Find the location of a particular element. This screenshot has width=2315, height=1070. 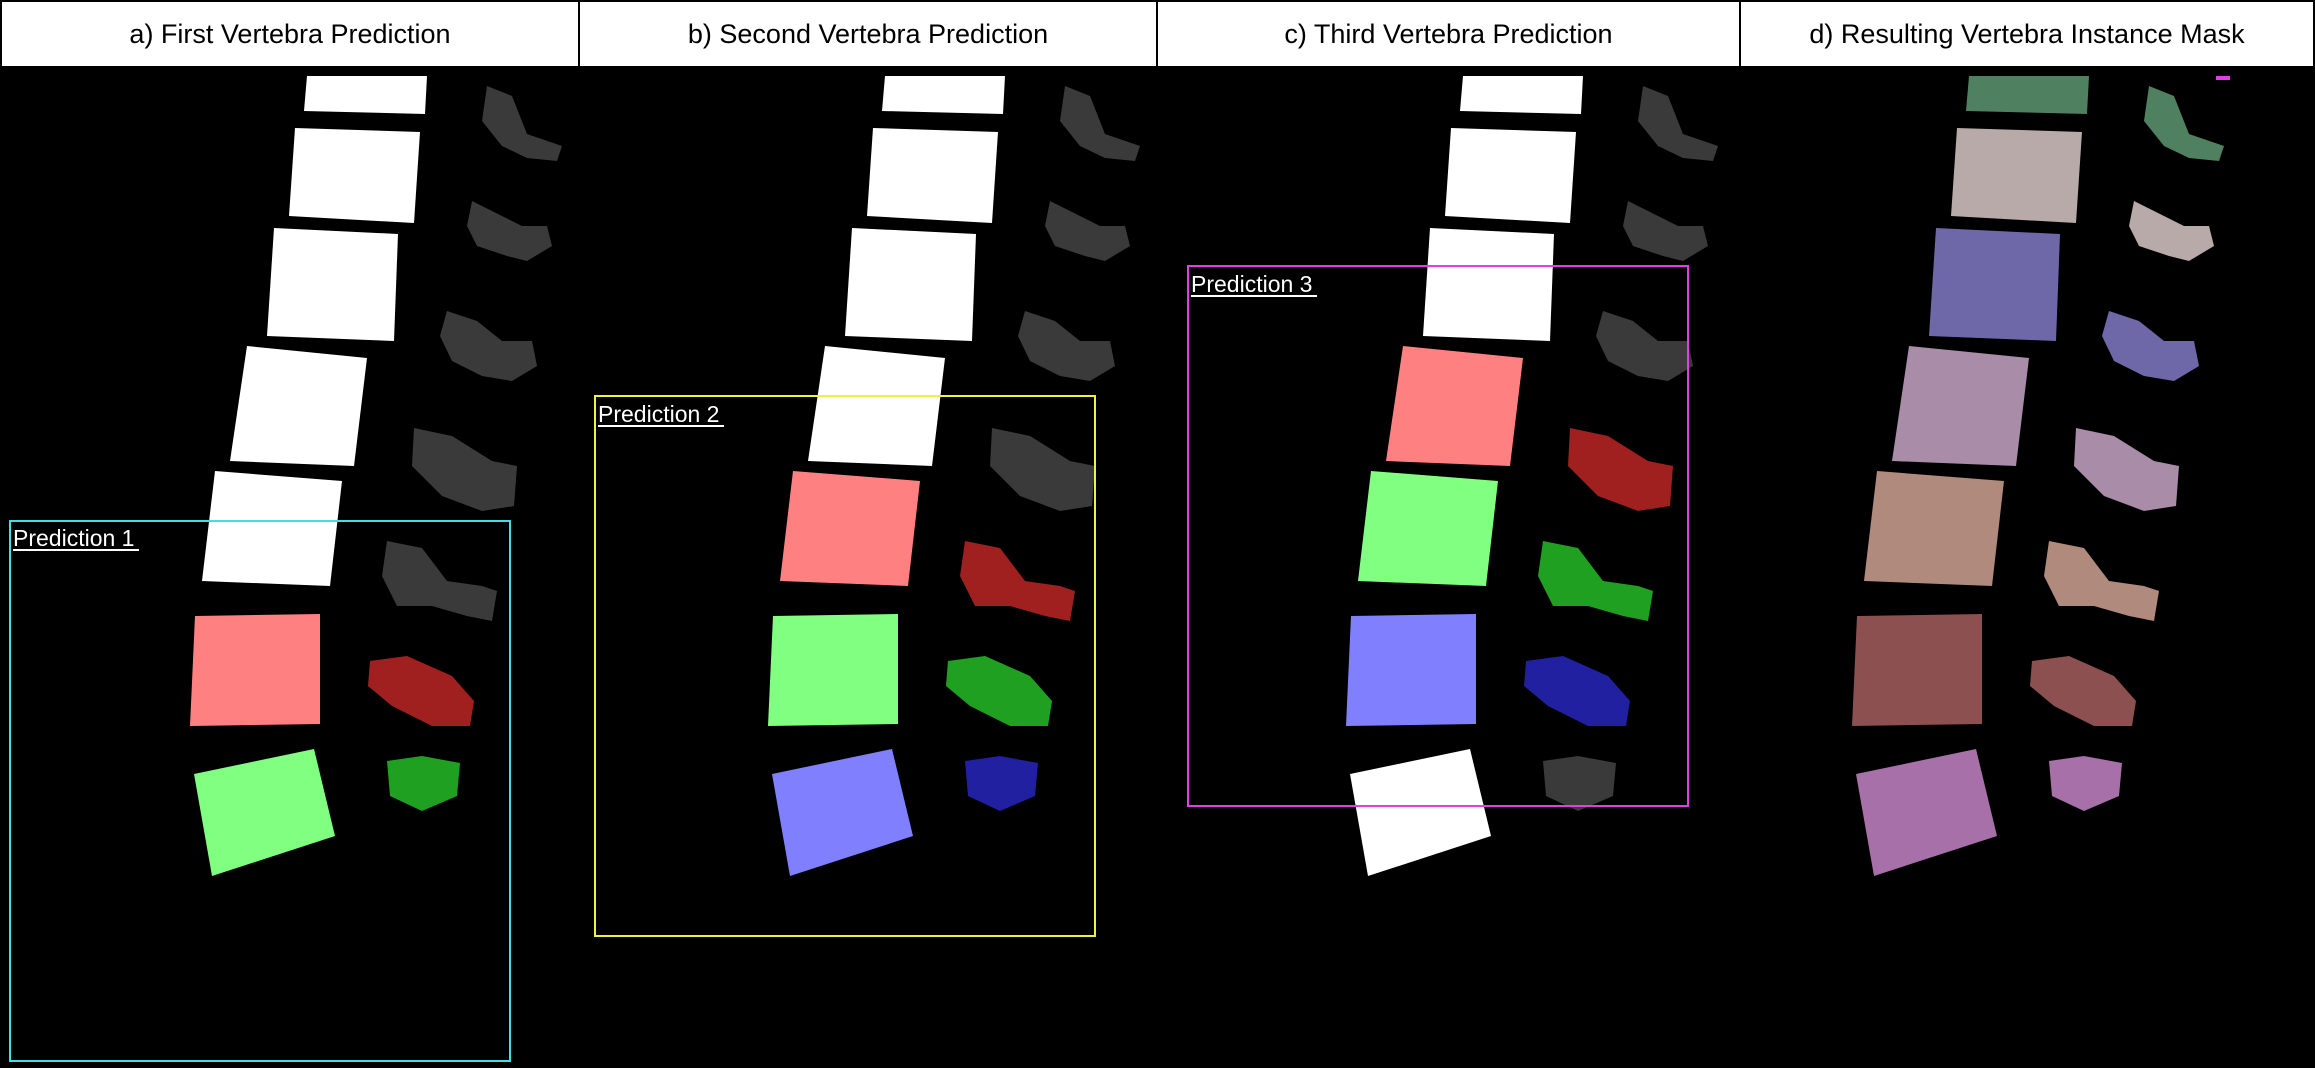

prediction-label: Prediction 3 is located at coordinates (1251, 284).